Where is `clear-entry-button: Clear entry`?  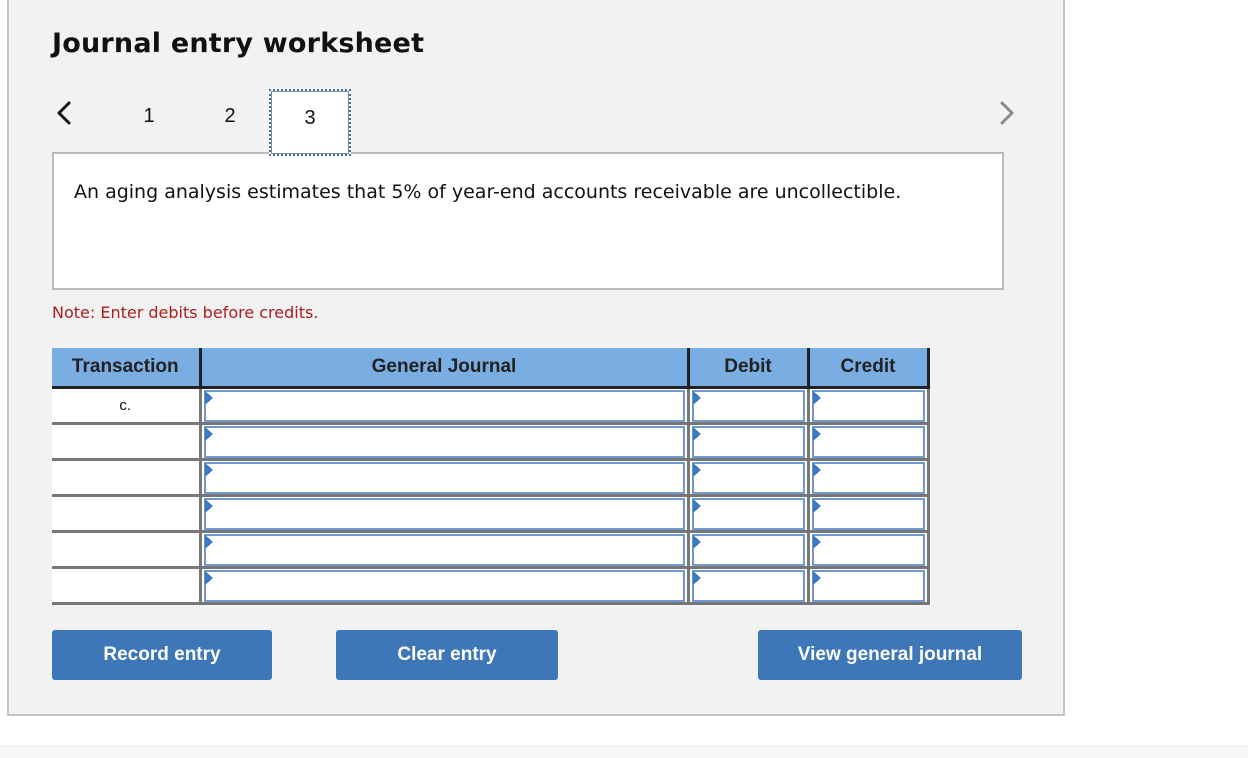 clear-entry-button: Clear entry is located at coordinates (447, 655).